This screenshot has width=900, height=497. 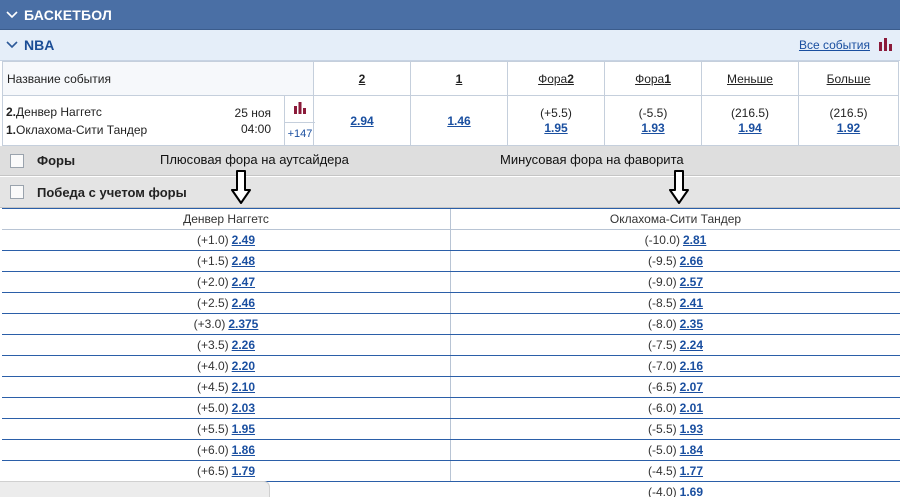 What do you see at coordinates (68, 14) in the screenshot?
I see `sport-title: БАСКЕТБОЛ` at bounding box center [68, 14].